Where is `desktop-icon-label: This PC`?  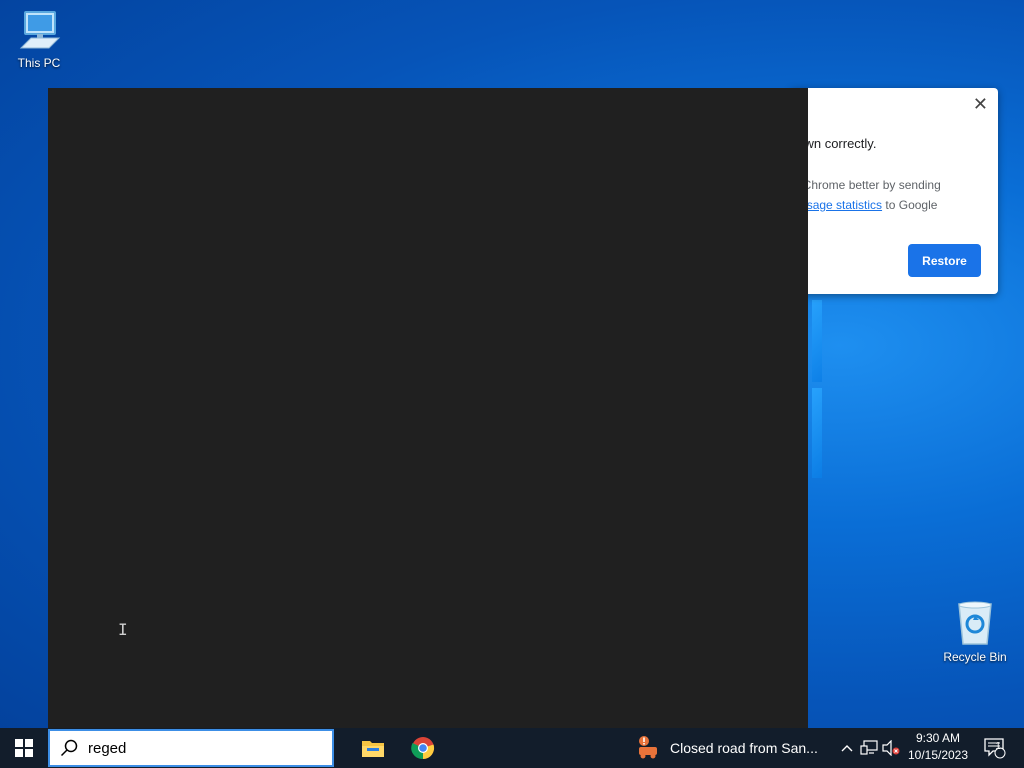 desktop-icon-label: This PC is located at coordinates (39, 63).